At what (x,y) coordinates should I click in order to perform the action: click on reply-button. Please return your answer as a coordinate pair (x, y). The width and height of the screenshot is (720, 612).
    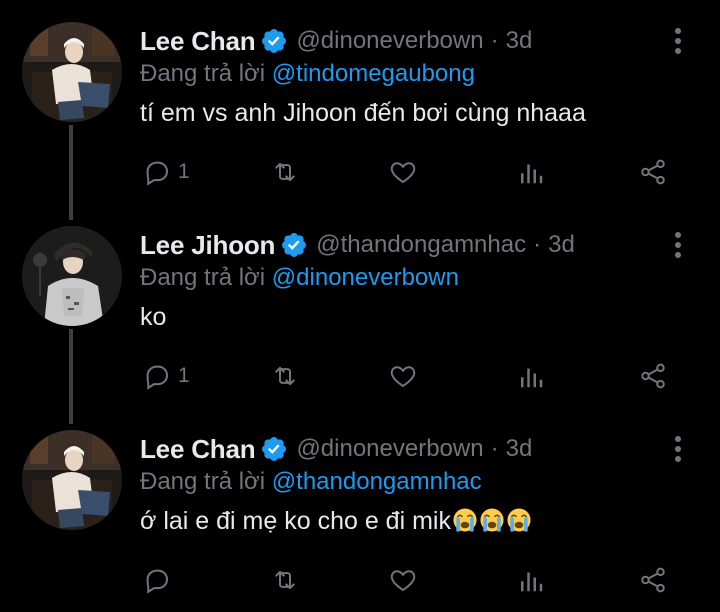
    Looking at the image, I should click on (157, 580).